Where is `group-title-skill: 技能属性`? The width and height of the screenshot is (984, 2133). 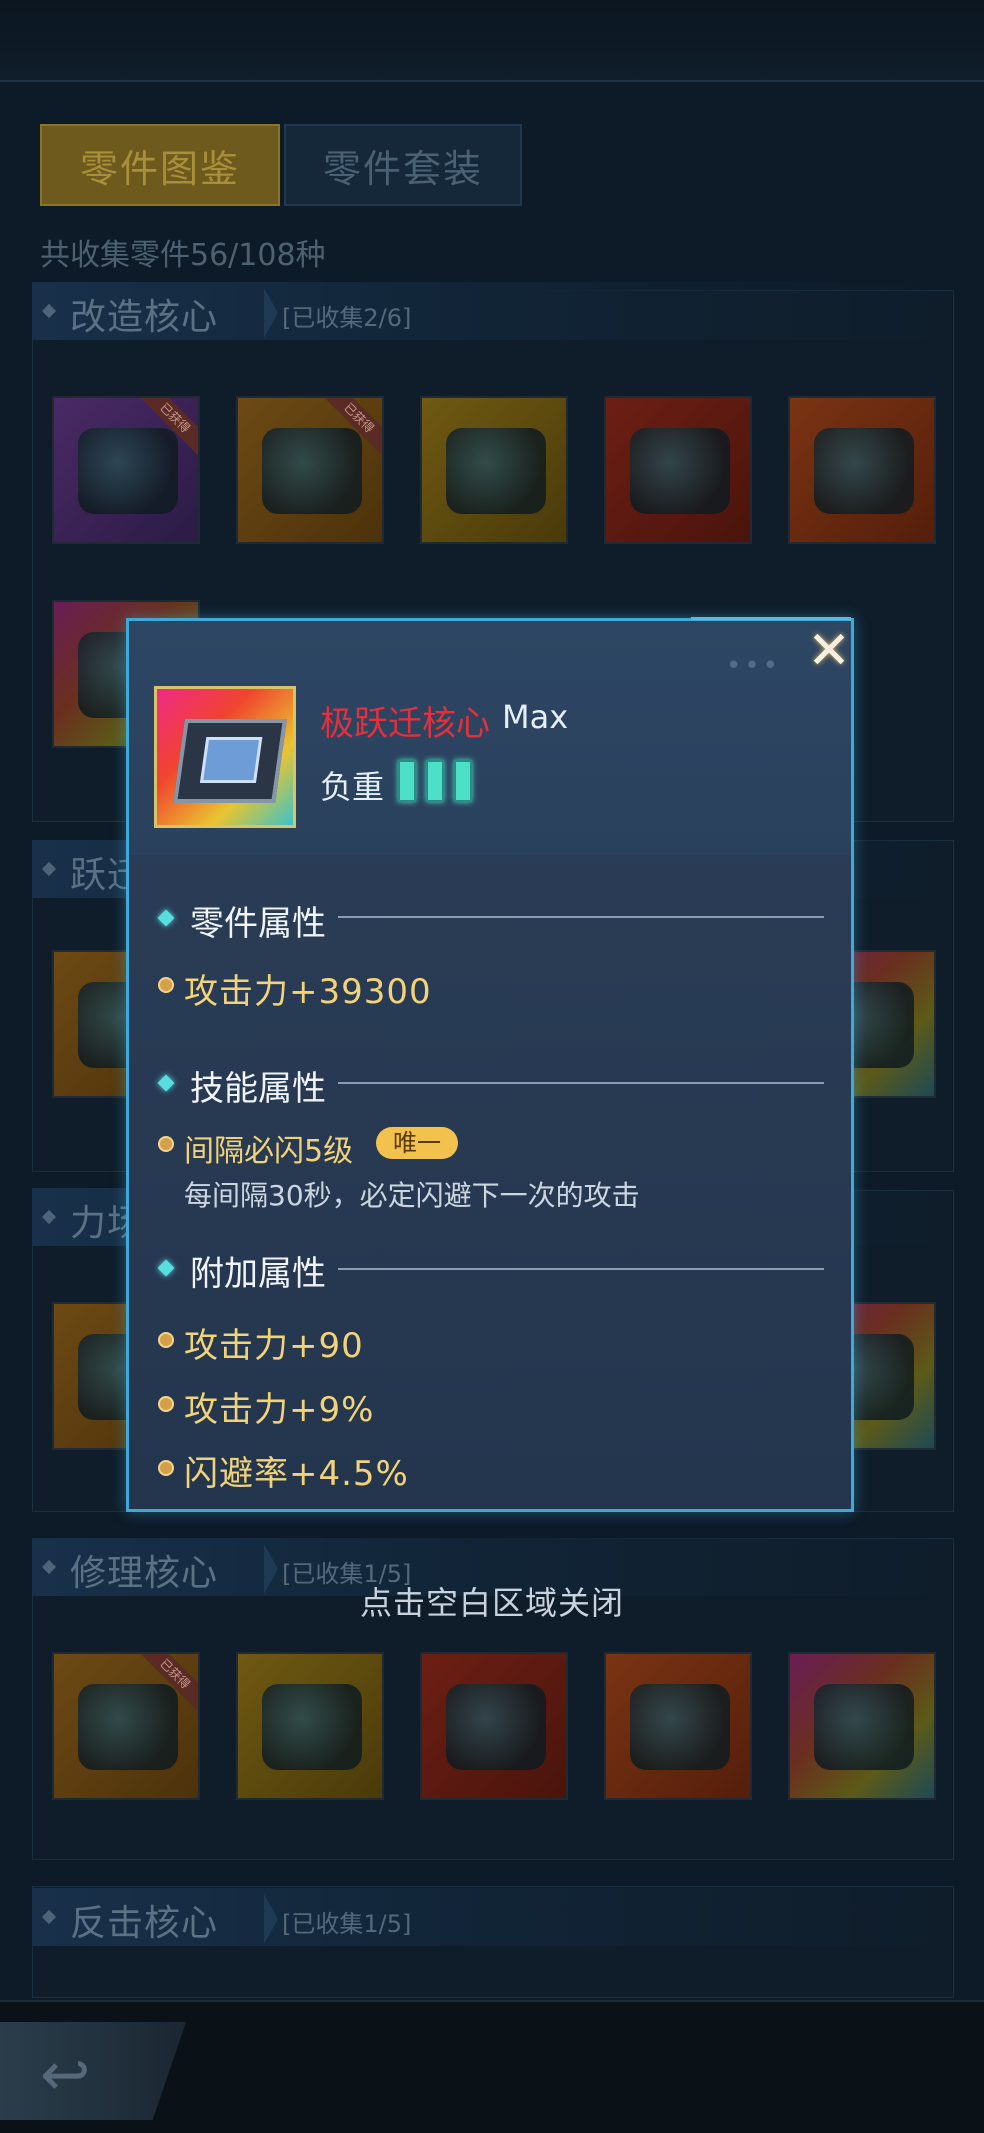
group-title-skill: 技能属性 is located at coordinates (258, 1089).